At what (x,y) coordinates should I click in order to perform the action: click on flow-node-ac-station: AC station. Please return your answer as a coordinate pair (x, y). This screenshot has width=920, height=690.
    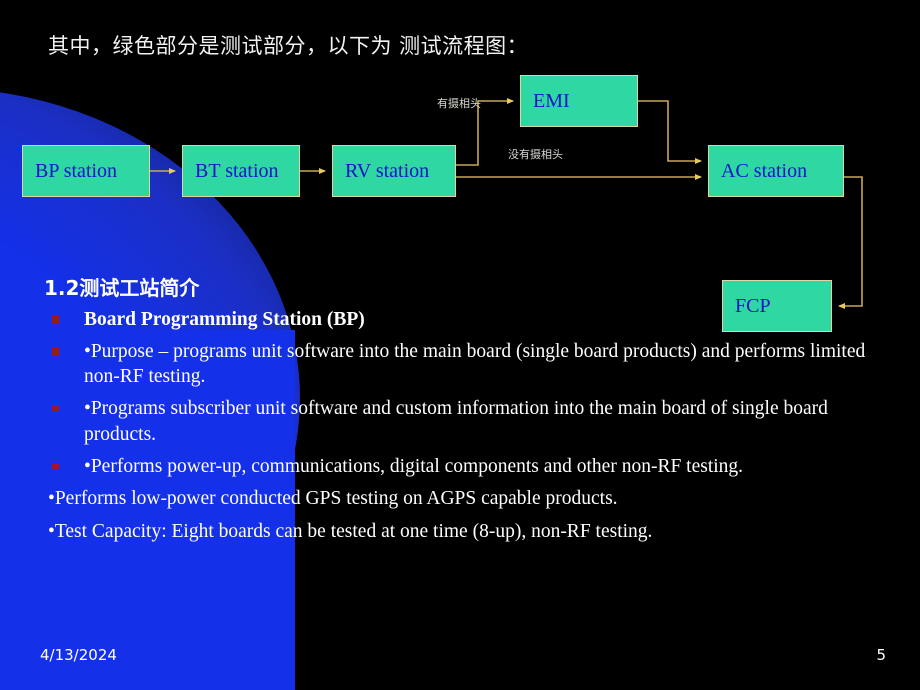
    Looking at the image, I should click on (776, 171).